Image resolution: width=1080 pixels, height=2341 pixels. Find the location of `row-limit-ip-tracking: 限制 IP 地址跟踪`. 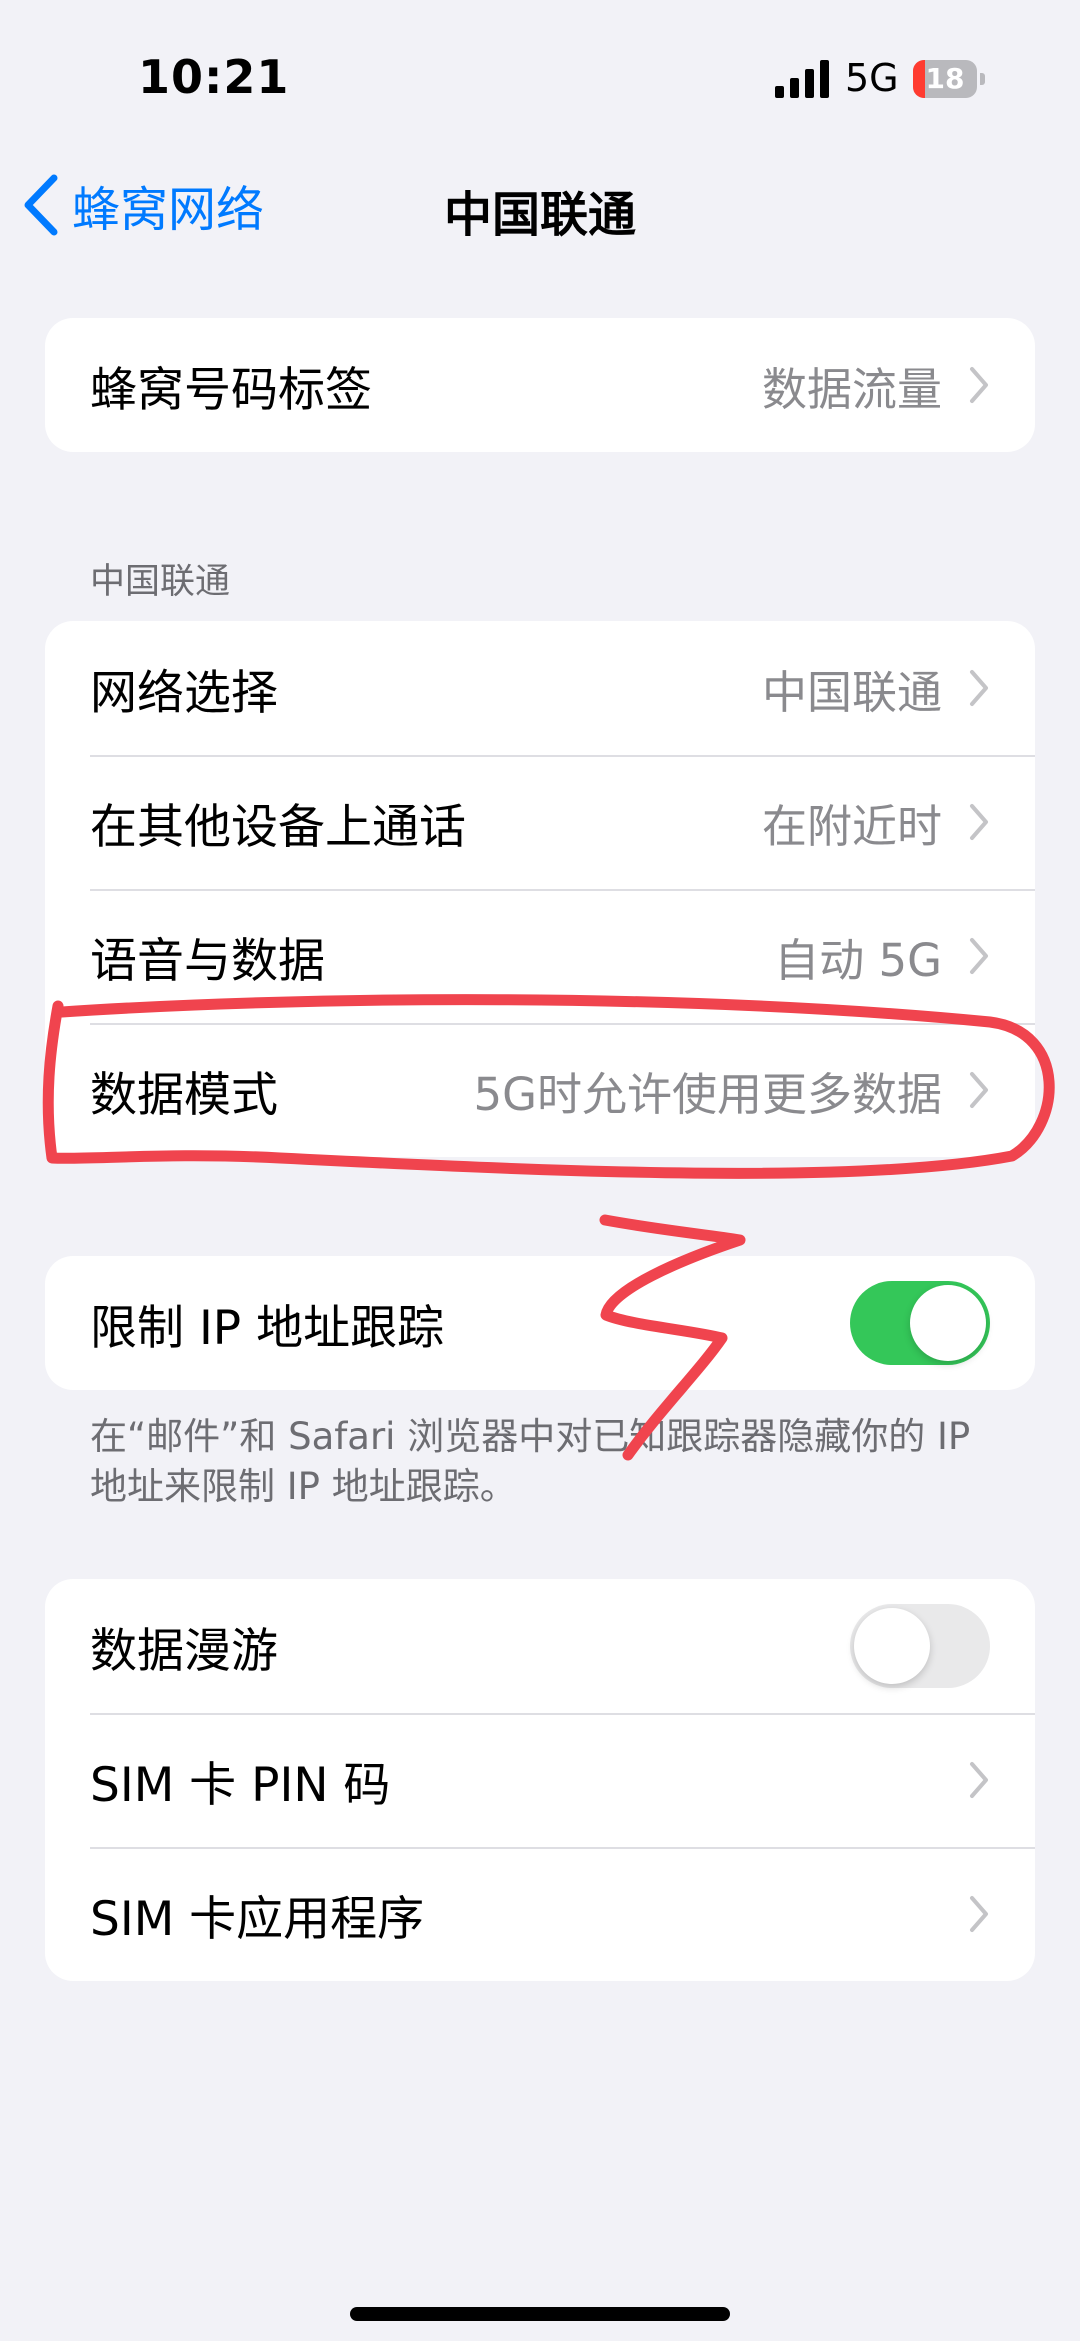

row-limit-ip-tracking: 限制 IP 地址跟踪 is located at coordinates (540, 1323).